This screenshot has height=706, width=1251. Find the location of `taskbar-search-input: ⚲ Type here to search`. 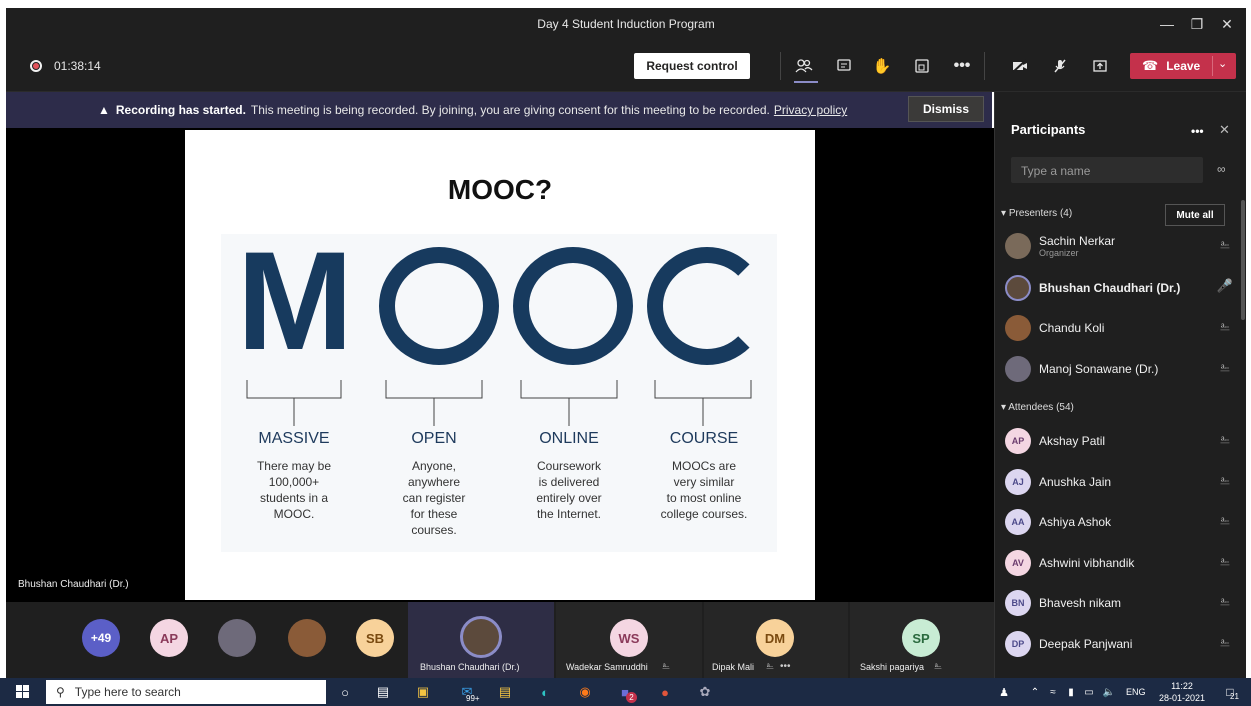

taskbar-search-input: ⚲ Type here to search is located at coordinates (186, 692).